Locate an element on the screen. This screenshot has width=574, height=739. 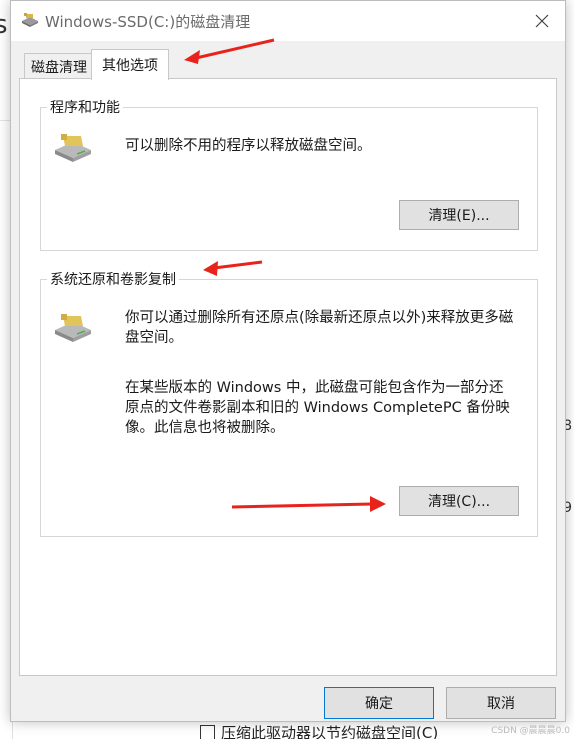
tab-label: 磁盘清理 is located at coordinates (59, 68).